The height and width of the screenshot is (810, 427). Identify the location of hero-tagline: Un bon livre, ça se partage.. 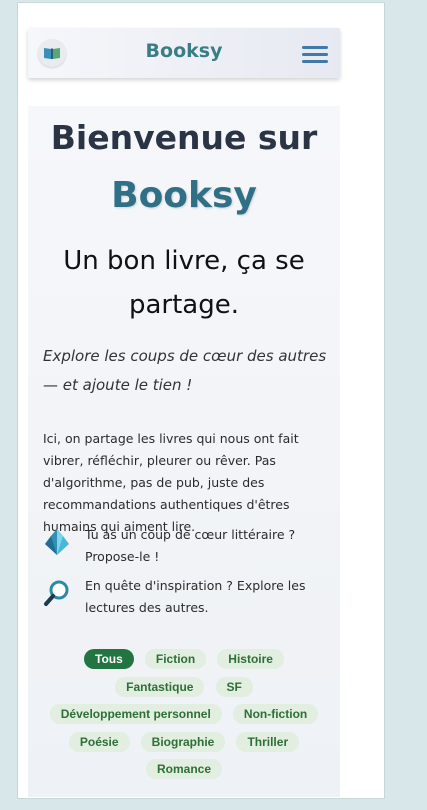
(184, 283).